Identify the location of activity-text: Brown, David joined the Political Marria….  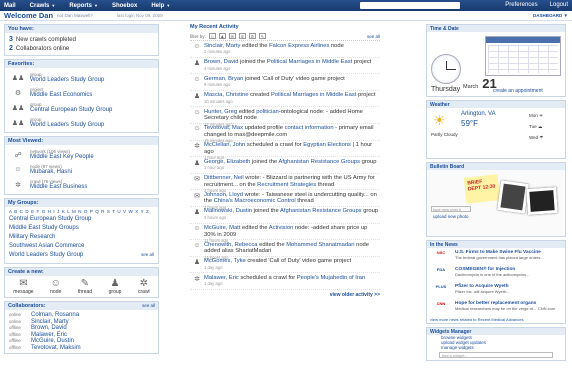
(292, 66).